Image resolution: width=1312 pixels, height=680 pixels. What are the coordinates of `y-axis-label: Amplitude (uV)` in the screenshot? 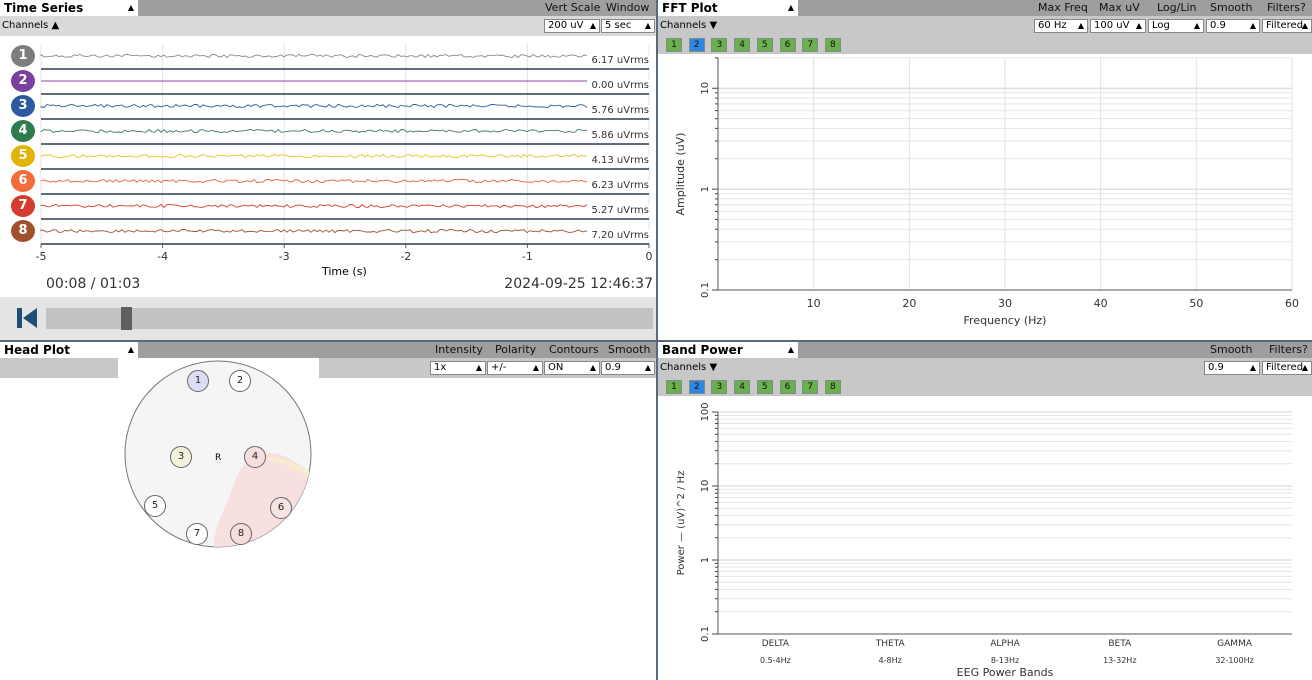 It's located at (680, 174).